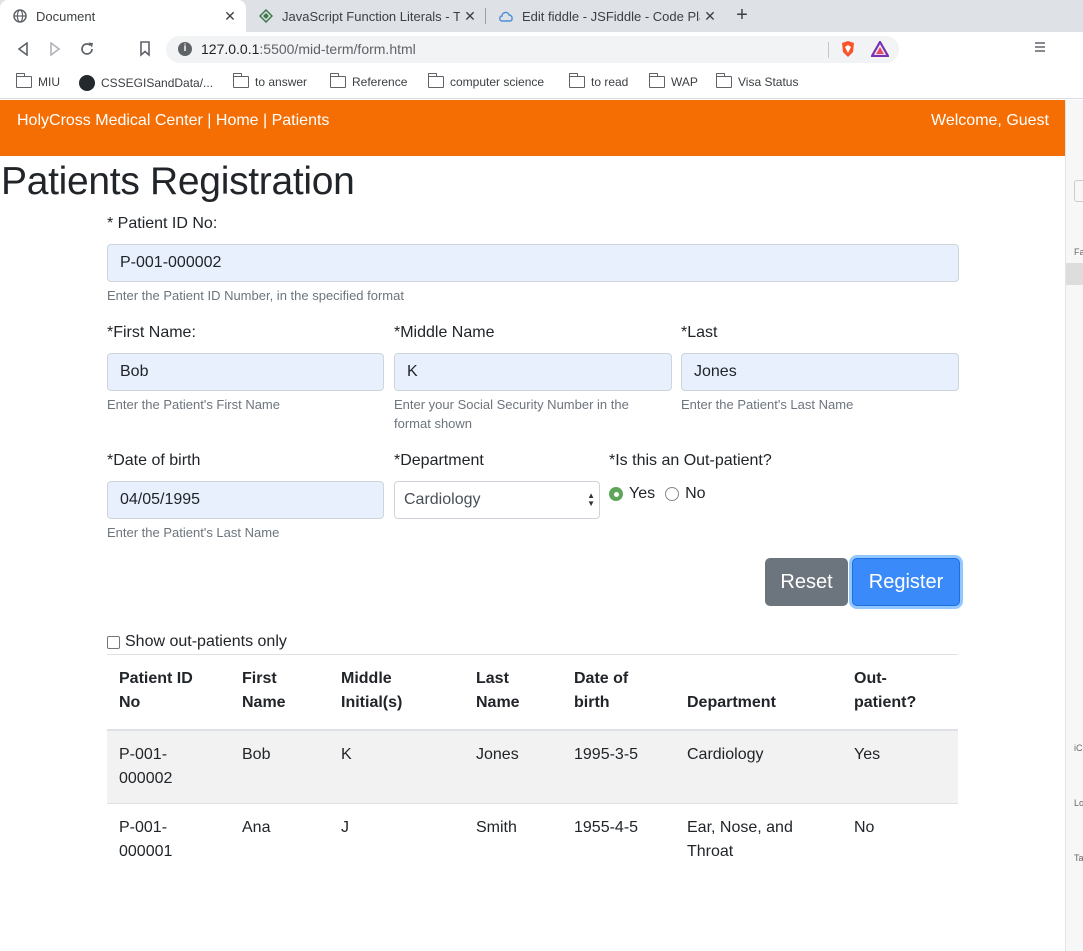  I want to click on input-value: 04/05/1995, so click(160, 499).